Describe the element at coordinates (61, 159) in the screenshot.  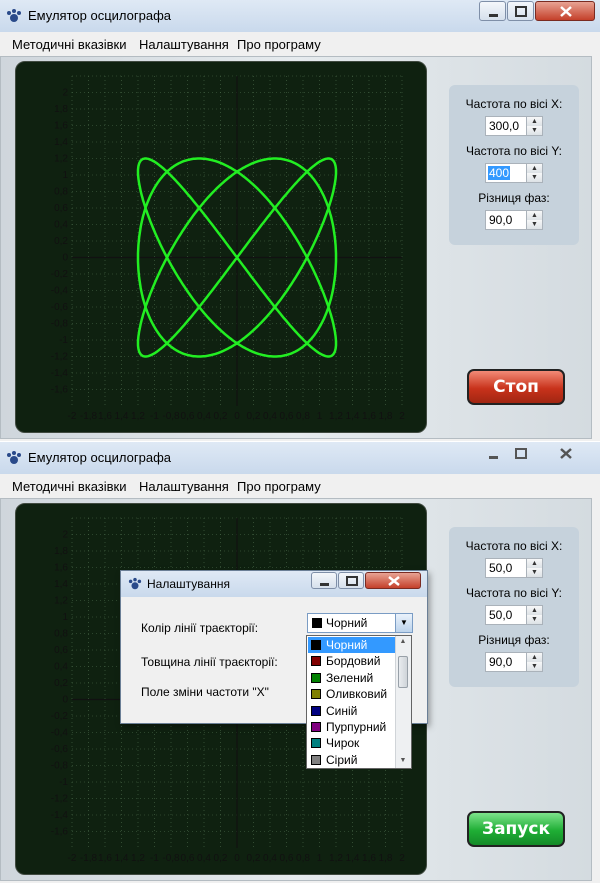
I see `y-tick-label: 1,2` at that location.